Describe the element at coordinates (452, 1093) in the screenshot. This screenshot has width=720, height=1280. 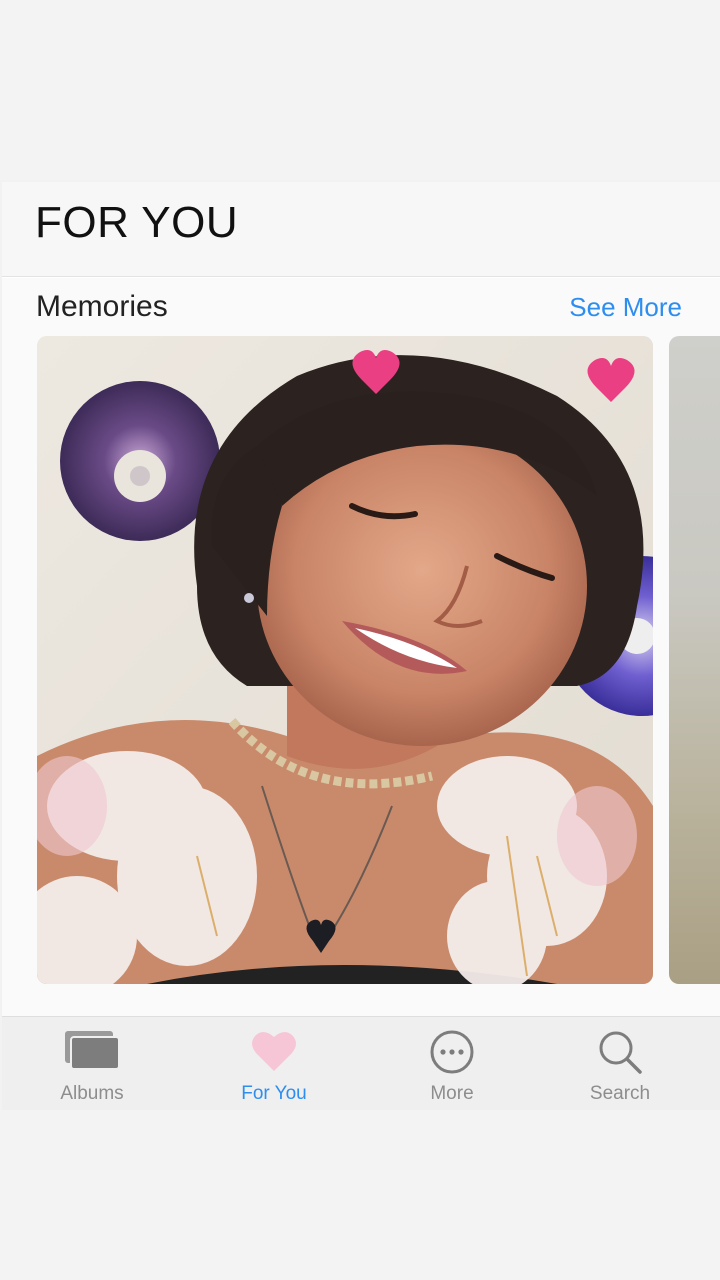
I see `tab-more-label: More` at that location.